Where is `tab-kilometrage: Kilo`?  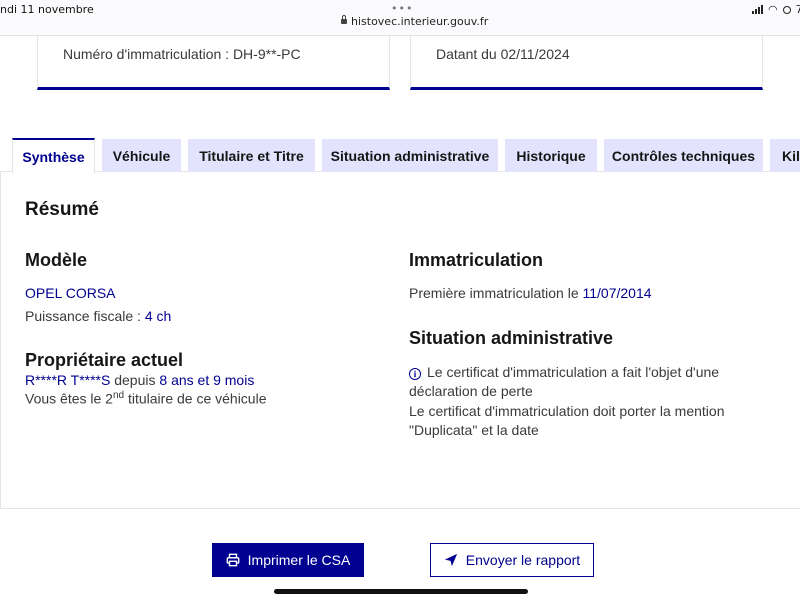 tab-kilometrage: Kilo is located at coordinates (785, 155).